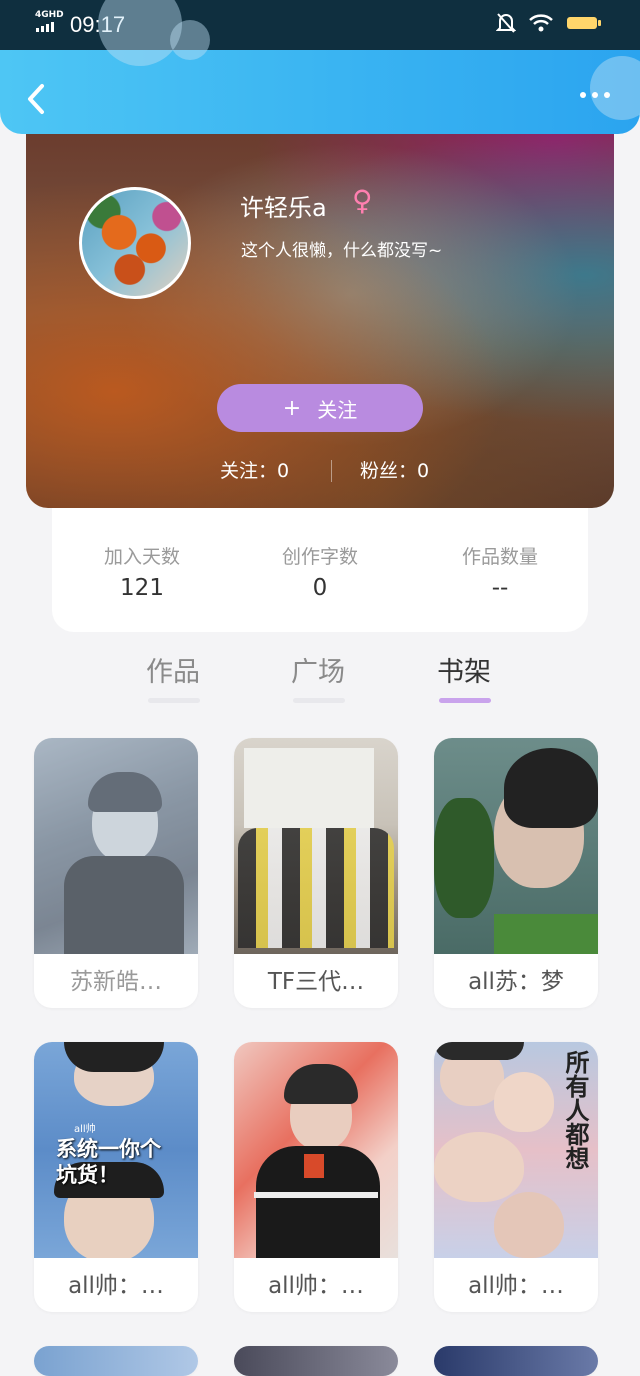 The width and height of the screenshot is (640, 1376). What do you see at coordinates (516, 982) in the screenshot?
I see `book-title: all苏：梦` at bounding box center [516, 982].